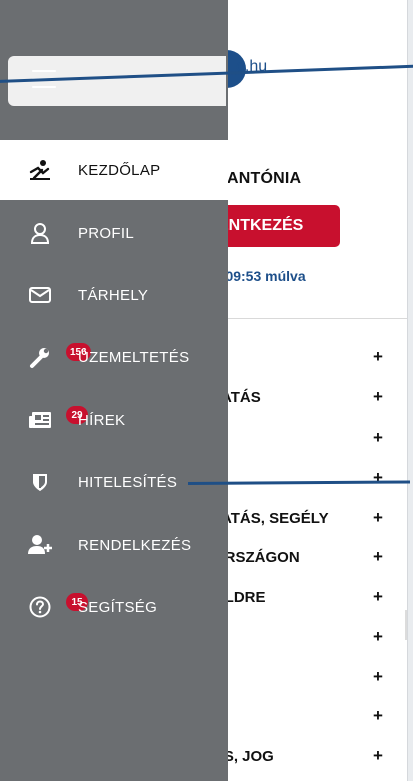 The height and width of the screenshot is (781, 413). Describe the element at coordinates (306, 318) in the screenshot. I see `divider` at that location.